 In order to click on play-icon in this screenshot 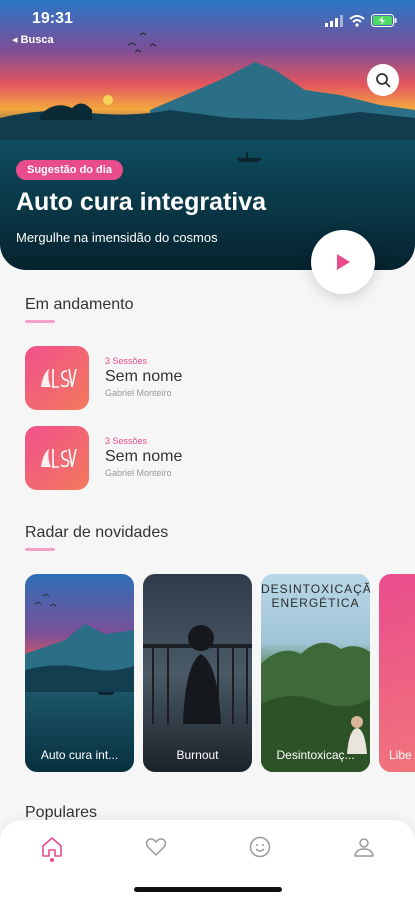, I will do `click(343, 262)`.